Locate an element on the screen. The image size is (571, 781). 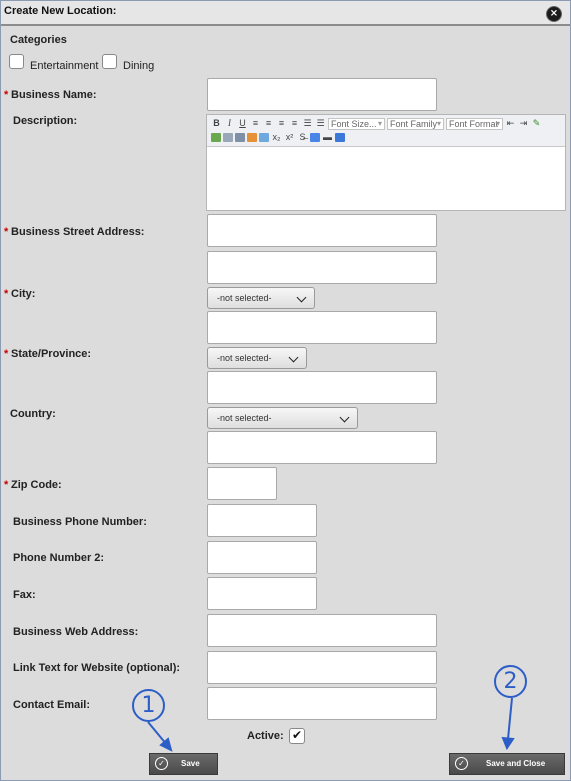
callout-2-arrow is located at coordinates (510, 718).